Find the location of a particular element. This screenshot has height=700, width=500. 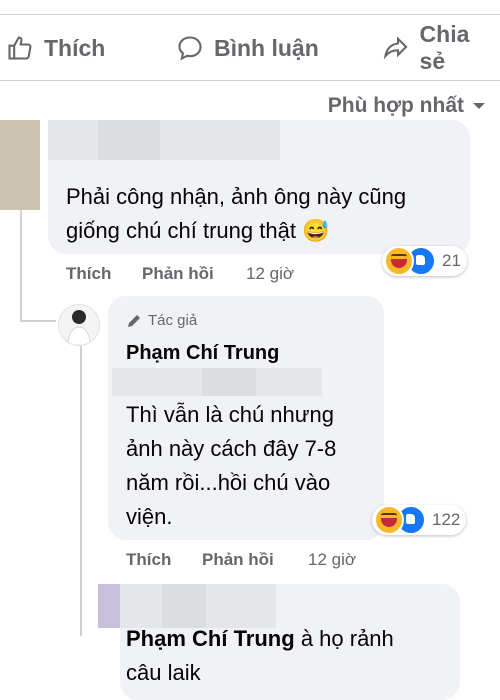

pencil-icon is located at coordinates (134, 320).